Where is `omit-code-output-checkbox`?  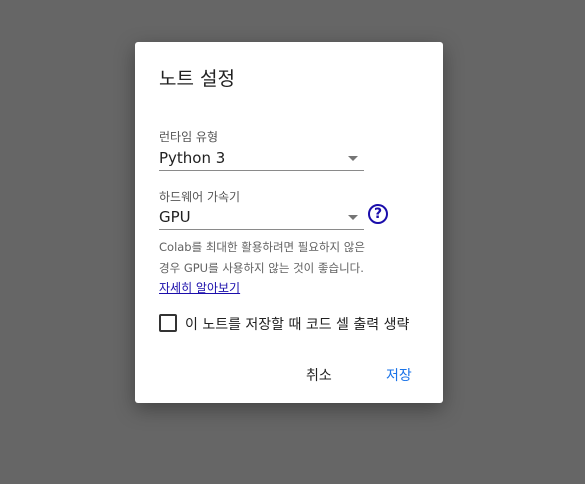 omit-code-output-checkbox is located at coordinates (168, 323).